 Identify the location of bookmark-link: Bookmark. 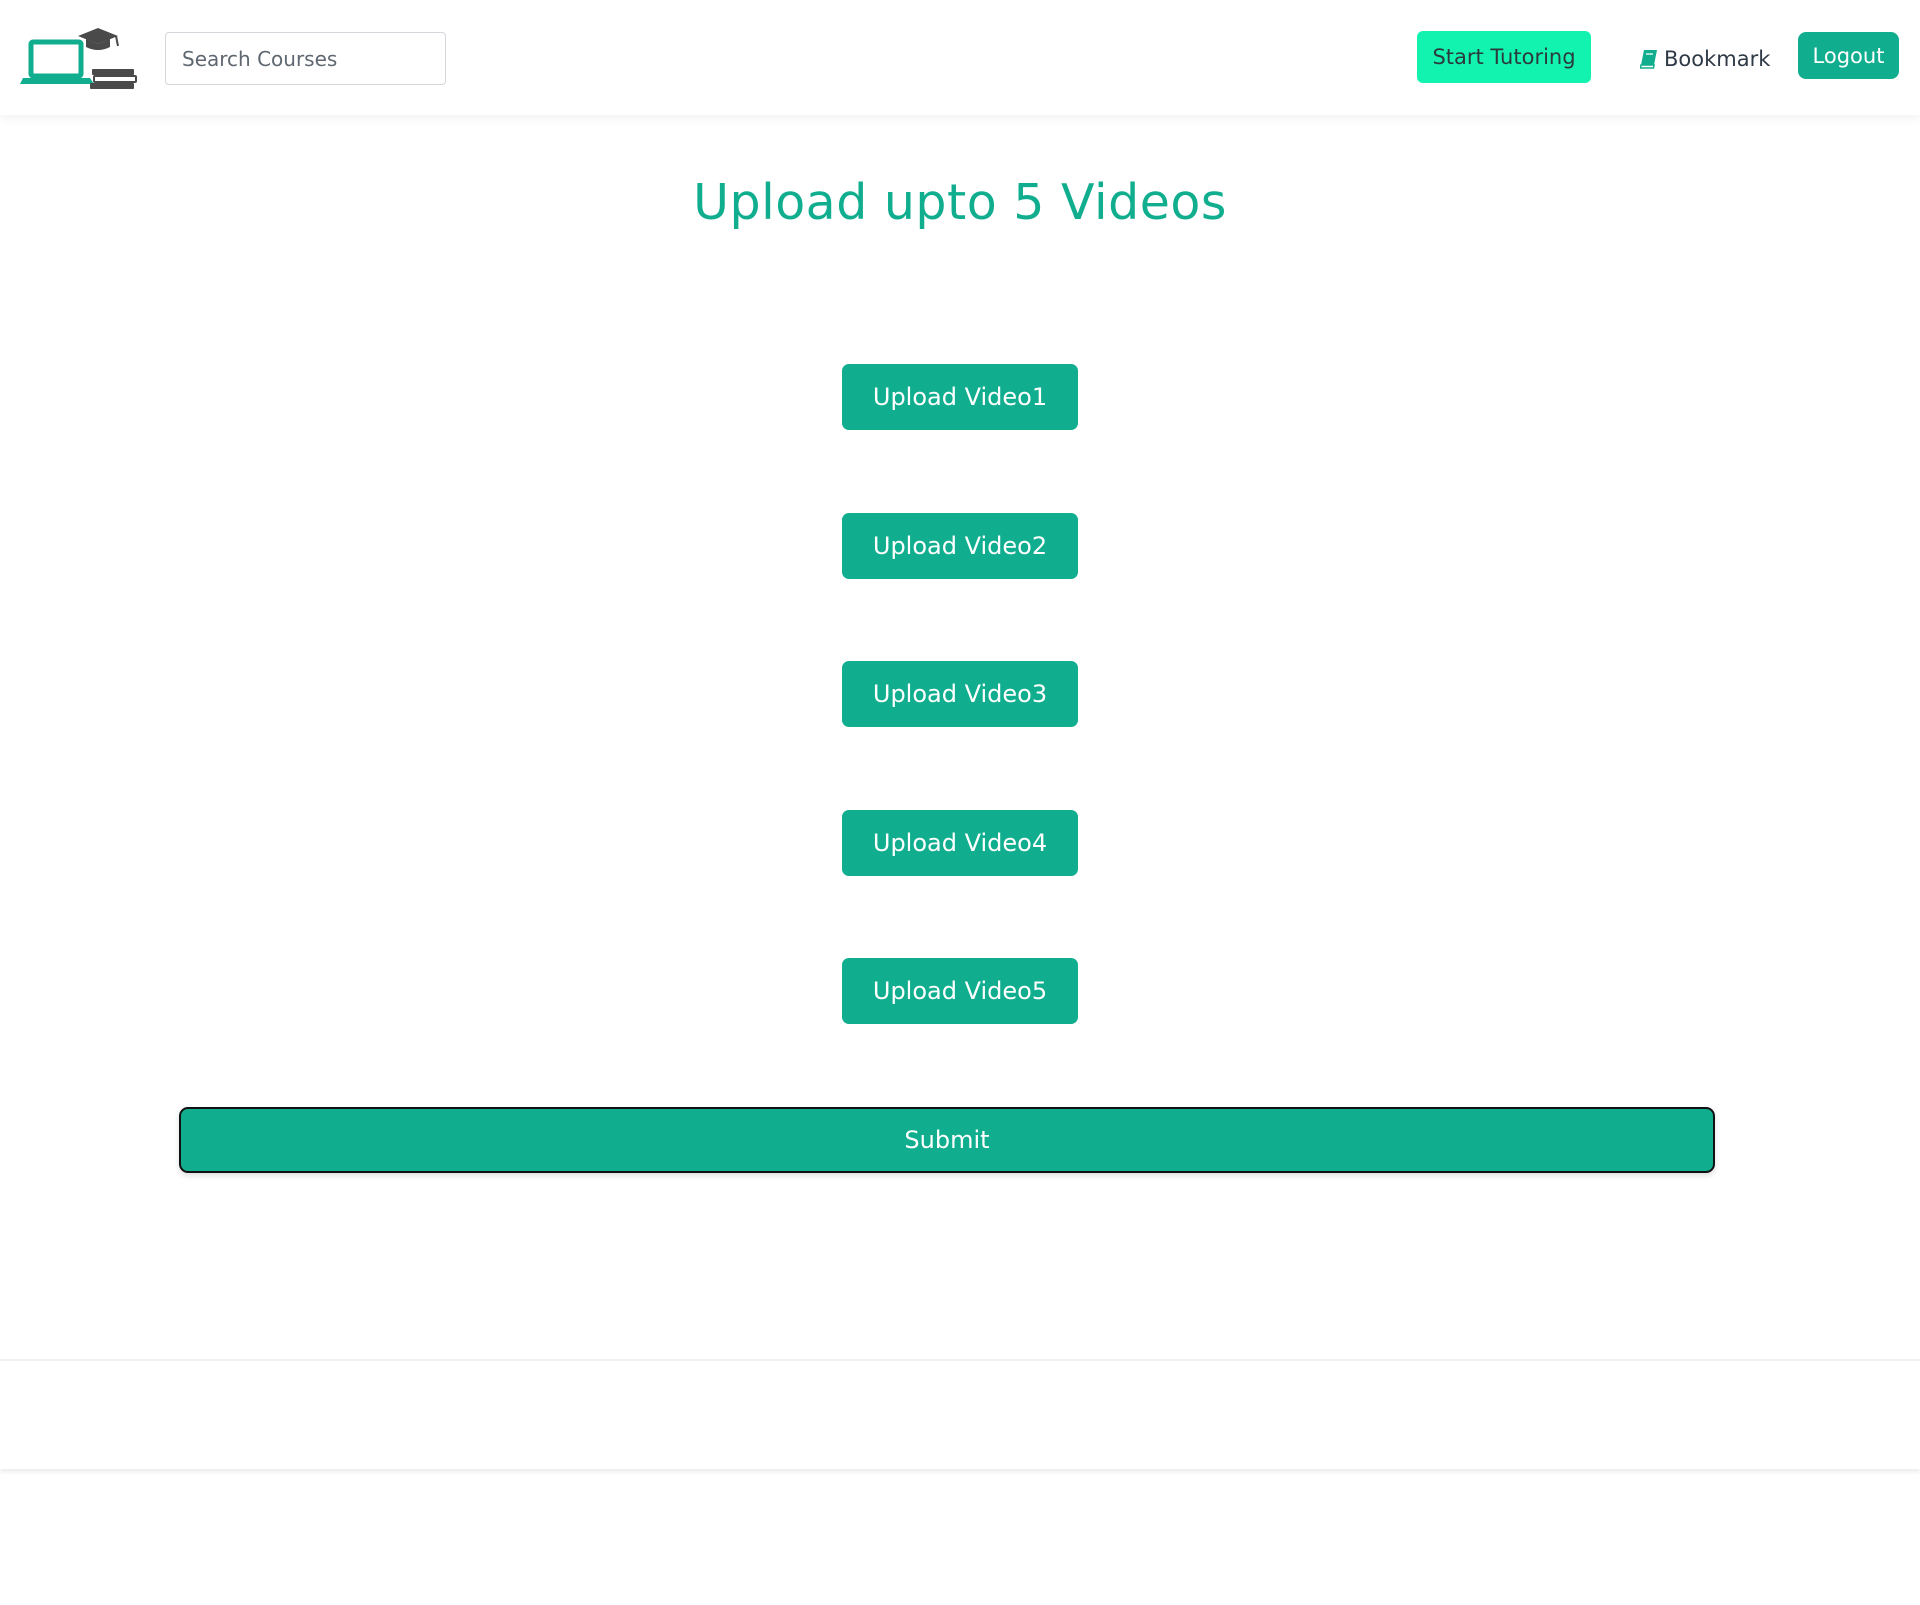
(1705, 59).